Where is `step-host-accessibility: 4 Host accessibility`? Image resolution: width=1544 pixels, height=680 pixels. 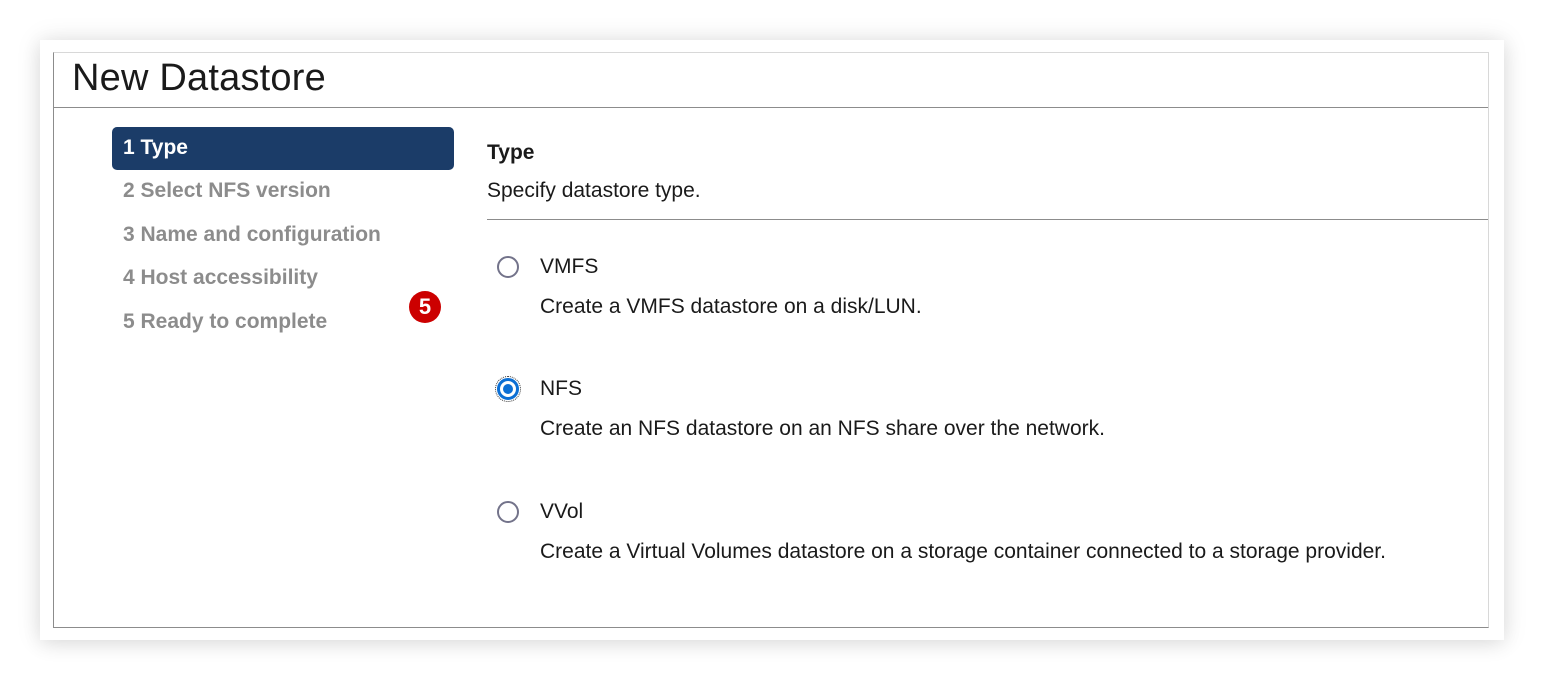
step-host-accessibility: 4 Host accessibility is located at coordinates (283, 279).